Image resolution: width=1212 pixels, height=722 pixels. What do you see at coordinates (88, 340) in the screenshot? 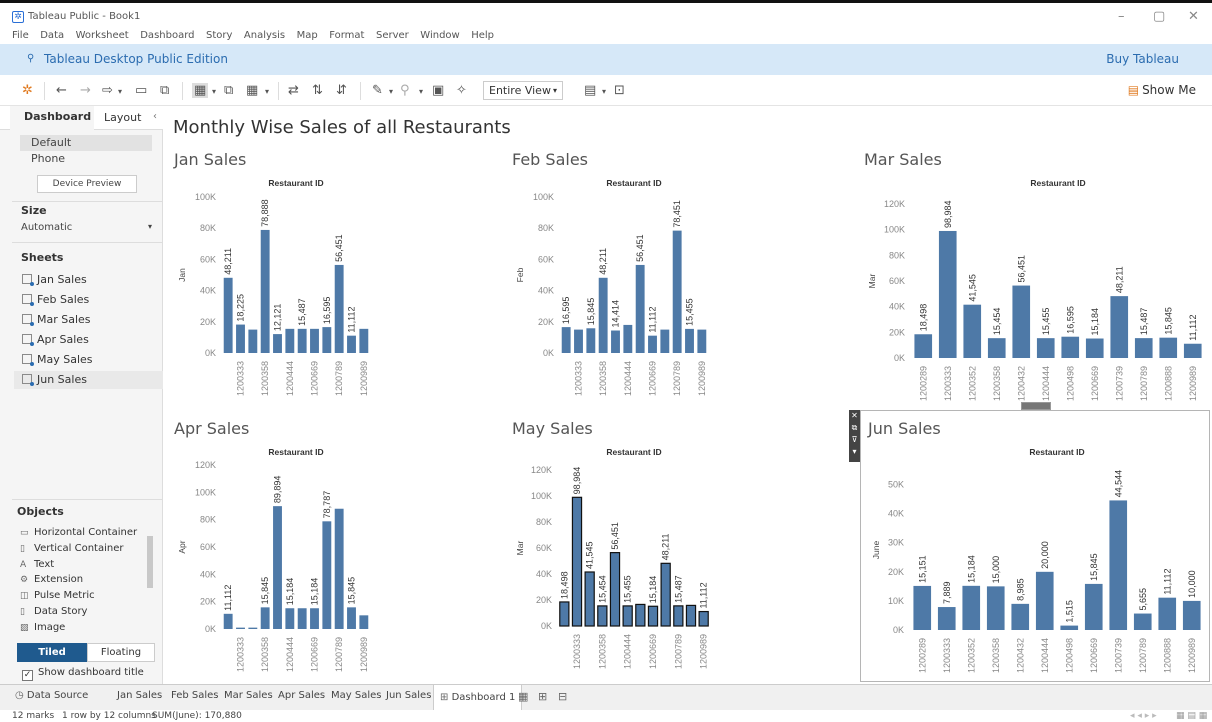
I see `sheet-item-apr-sales: Apr Sales` at bounding box center [88, 340].